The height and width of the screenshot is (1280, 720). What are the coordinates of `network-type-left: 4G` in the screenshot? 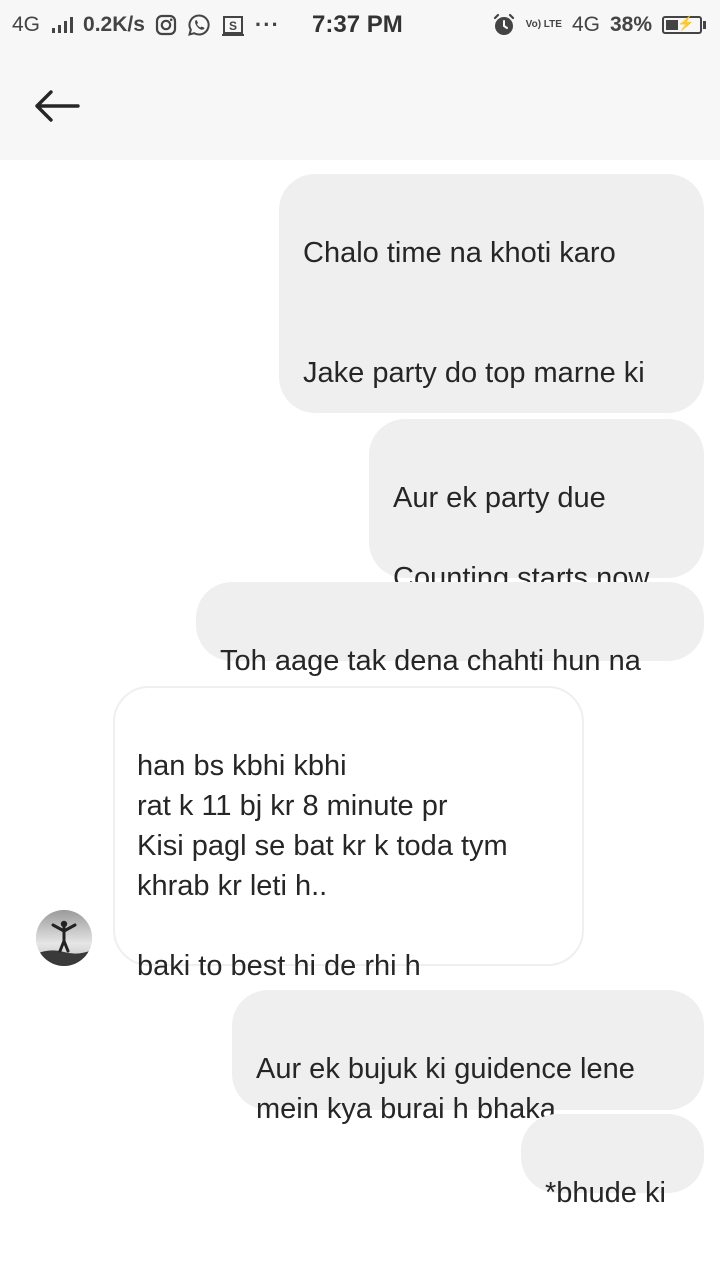 It's located at (26, 24).